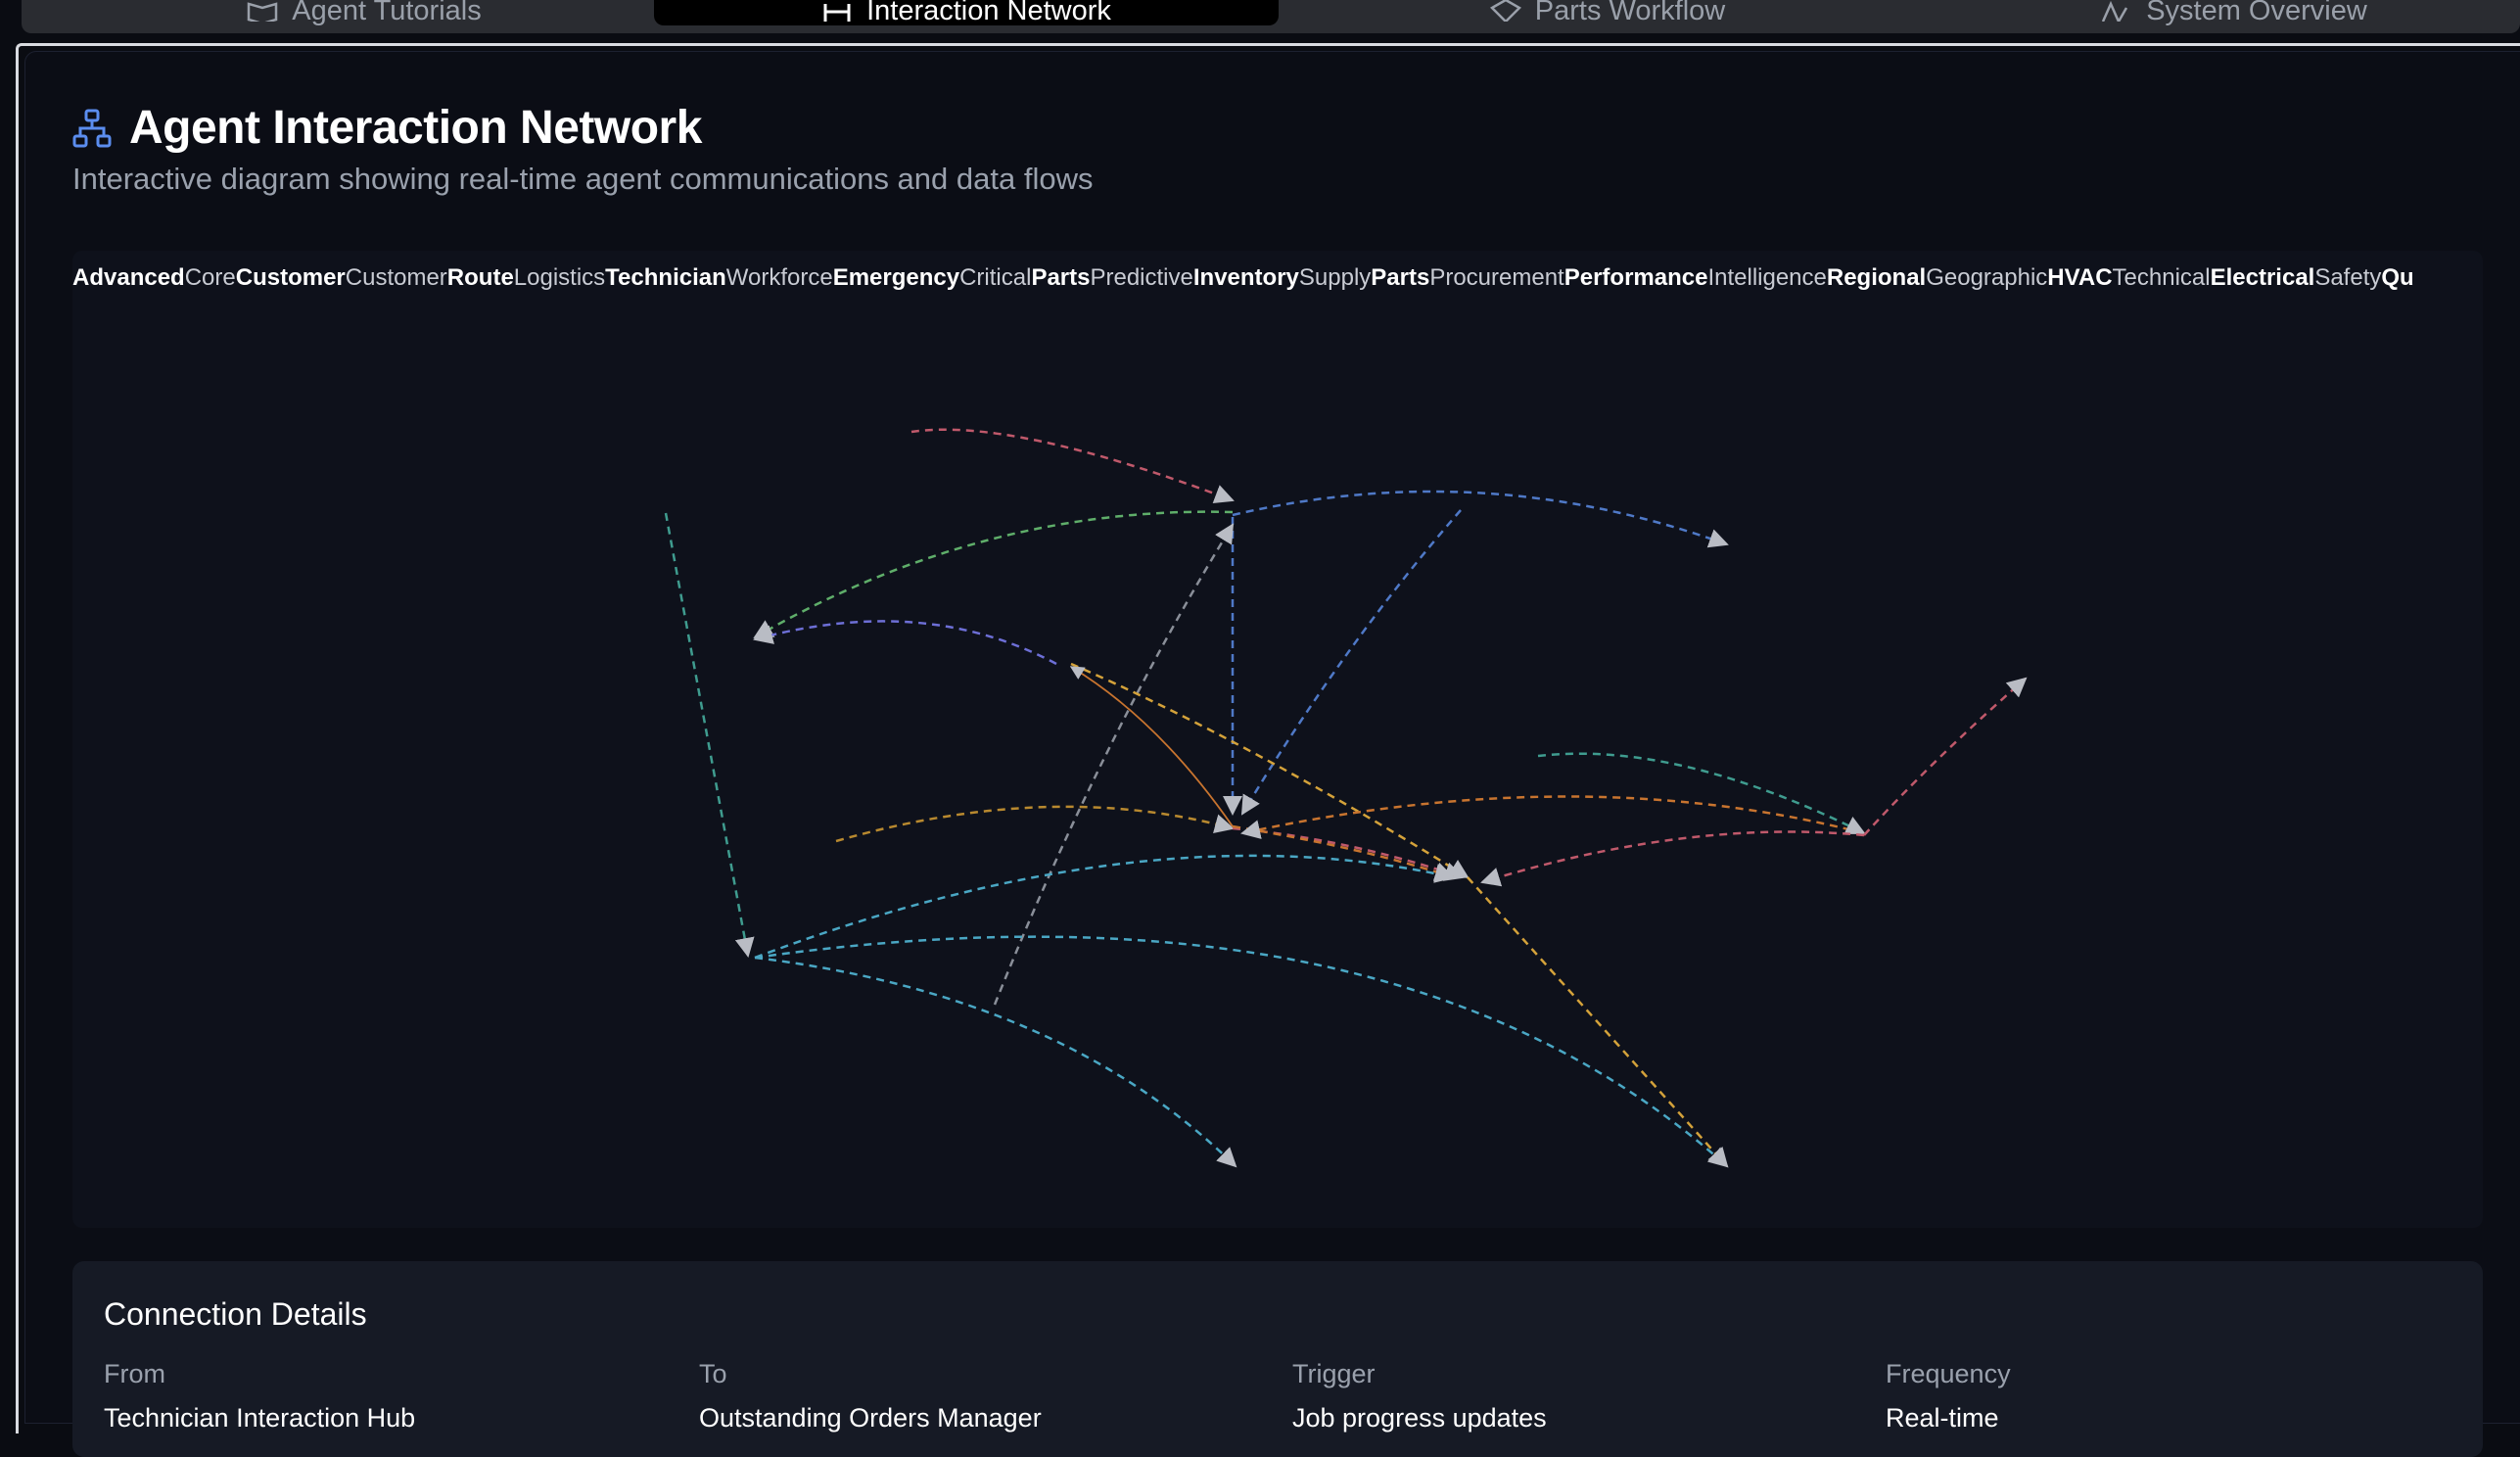  What do you see at coordinates (2256, 12) in the screenshot?
I see `tab-label: System Overview` at bounding box center [2256, 12].